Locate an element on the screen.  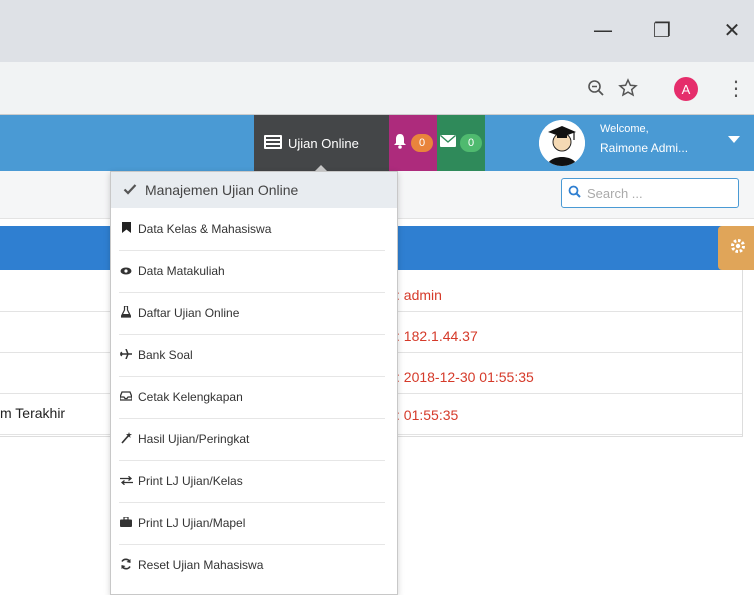
menu-item-hasil-ujian: Hasil Ujian/Peringkat is located at coordinates (252, 439).